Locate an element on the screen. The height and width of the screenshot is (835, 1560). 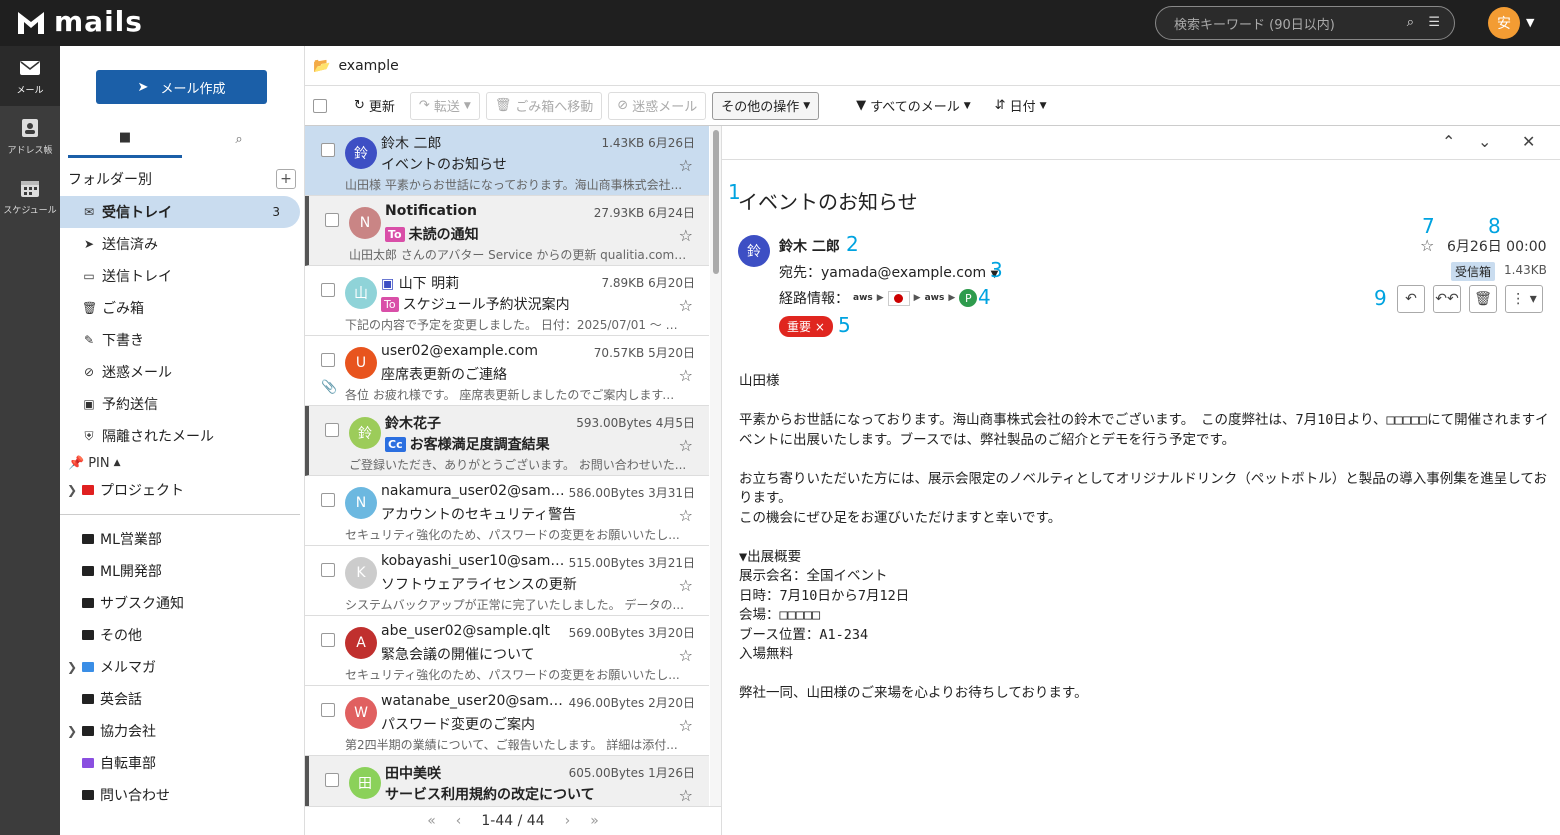
folder-trash: 🗑 ごみ箱 is located at coordinates (182, 308).